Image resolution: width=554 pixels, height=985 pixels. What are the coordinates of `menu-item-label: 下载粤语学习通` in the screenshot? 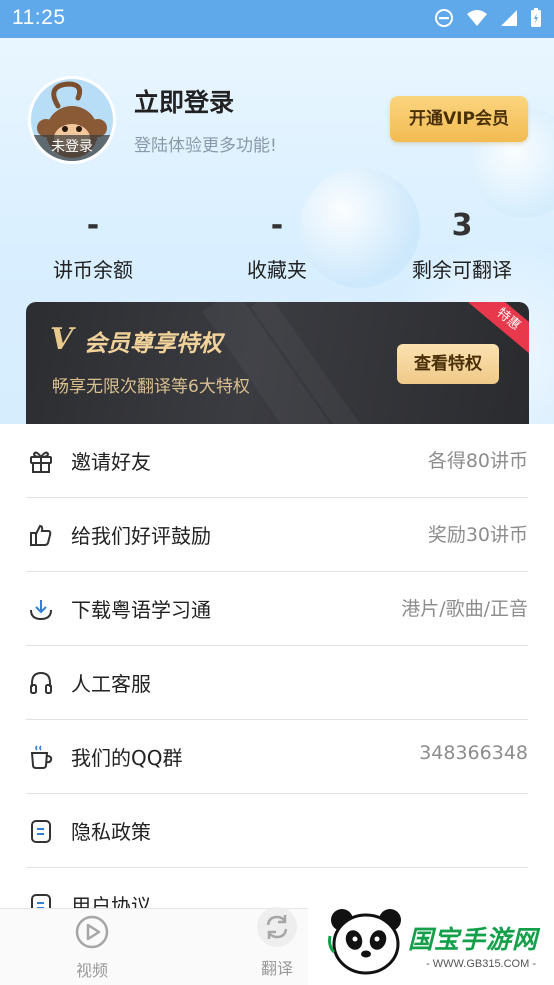 It's located at (141, 610).